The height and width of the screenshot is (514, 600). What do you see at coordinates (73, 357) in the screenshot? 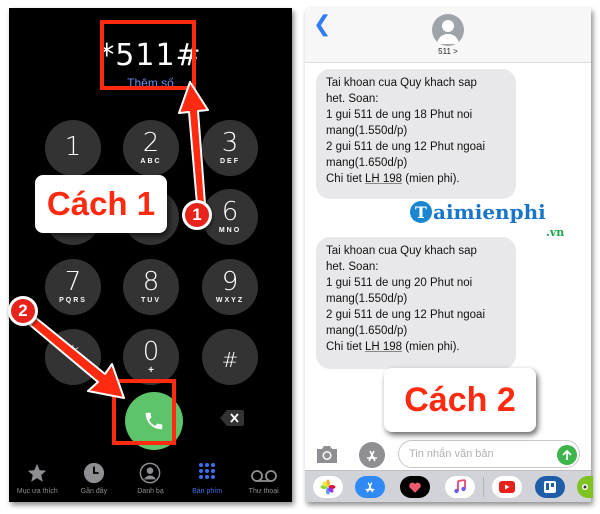
I see `key-star: *` at bounding box center [73, 357].